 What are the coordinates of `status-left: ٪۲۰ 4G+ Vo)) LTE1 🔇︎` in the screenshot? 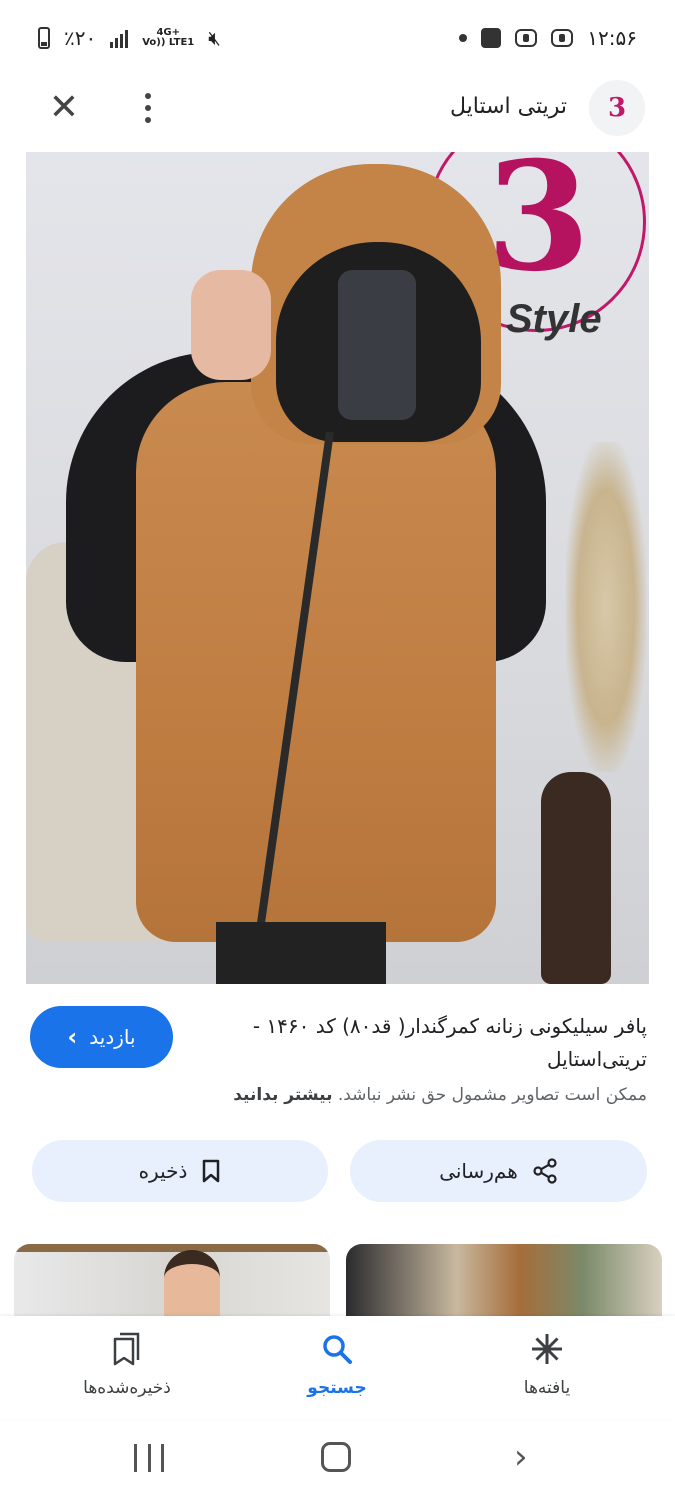 It's located at (129, 38).